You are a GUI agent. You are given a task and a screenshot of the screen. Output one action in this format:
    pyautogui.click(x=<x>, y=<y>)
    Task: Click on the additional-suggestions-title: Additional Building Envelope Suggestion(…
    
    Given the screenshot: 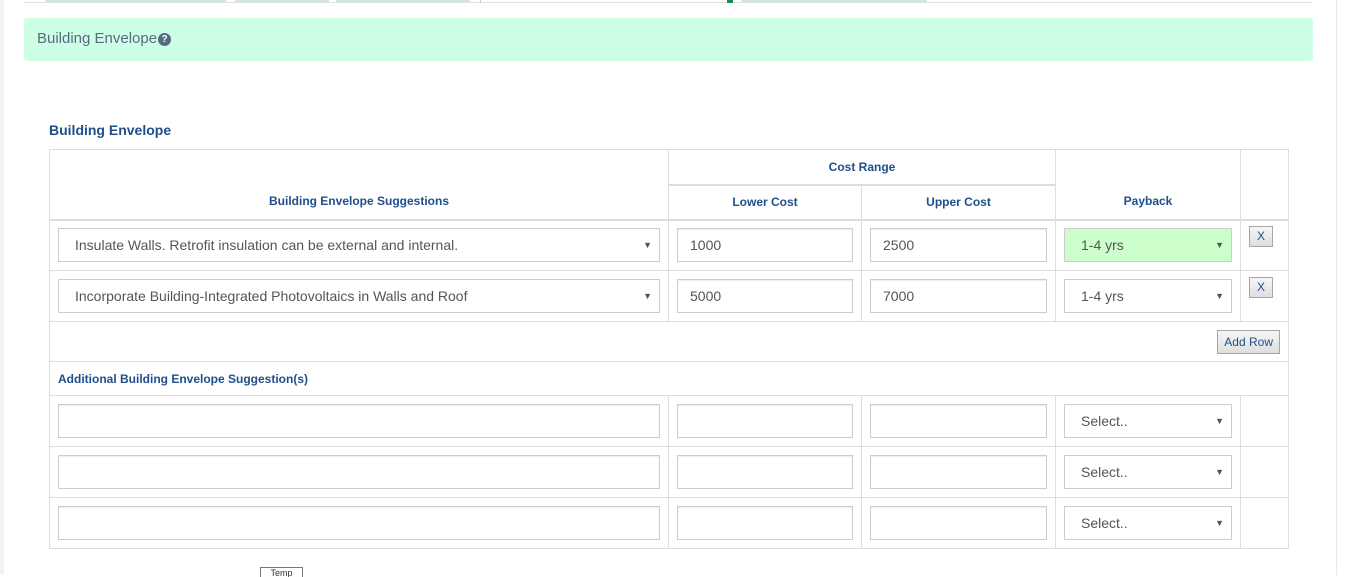 What is the action you would take?
    pyautogui.click(x=669, y=378)
    